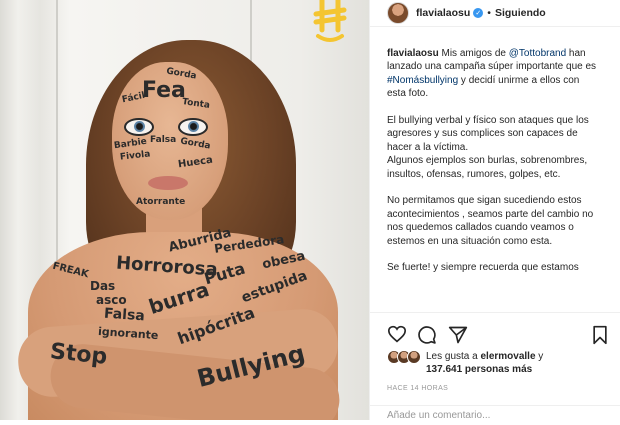 This screenshot has width=620, height=425. Describe the element at coordinates (475, 53) in the screenshot. I see `caption-text: Mis amigos de` at that location.